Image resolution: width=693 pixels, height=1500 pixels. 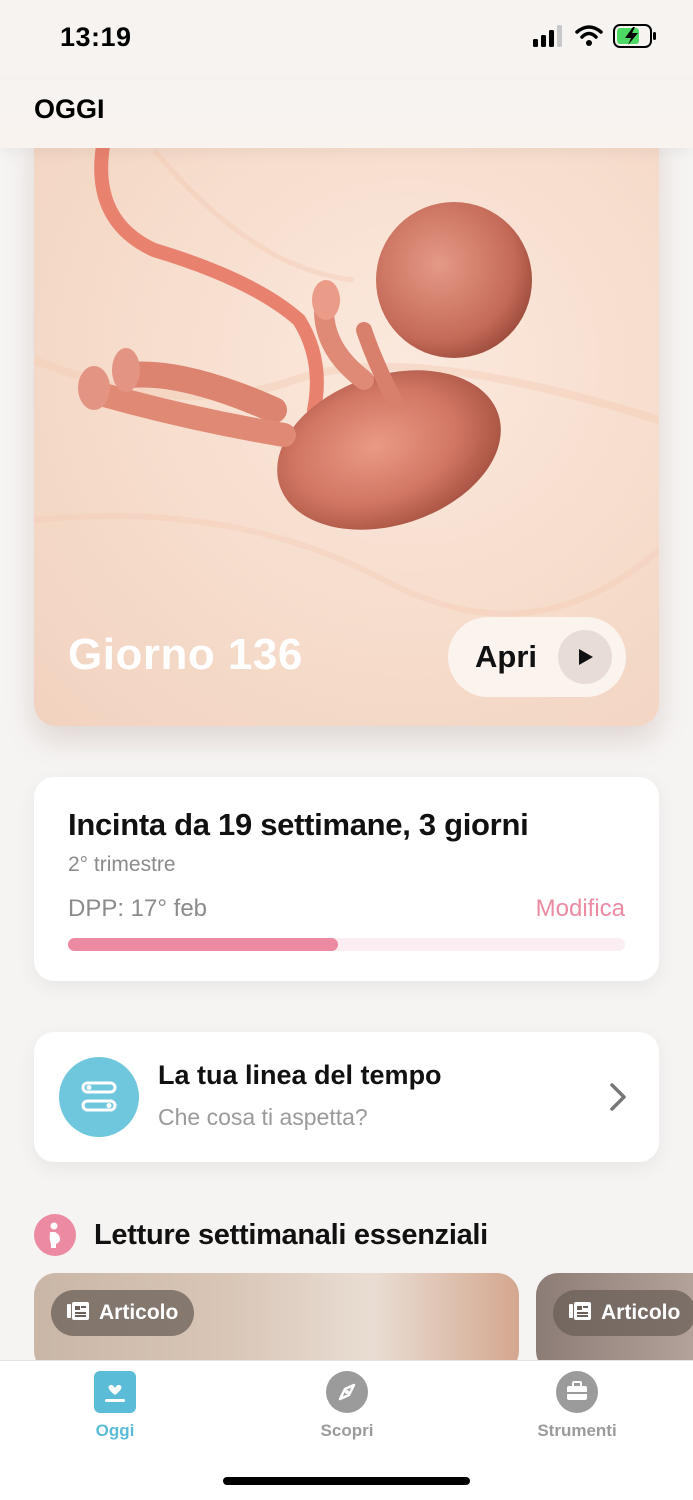 What do you see at coordinates (577, 1430) in the screenshot?
I see `tab-label: Strumenti` at bounding box center [577, 1430].